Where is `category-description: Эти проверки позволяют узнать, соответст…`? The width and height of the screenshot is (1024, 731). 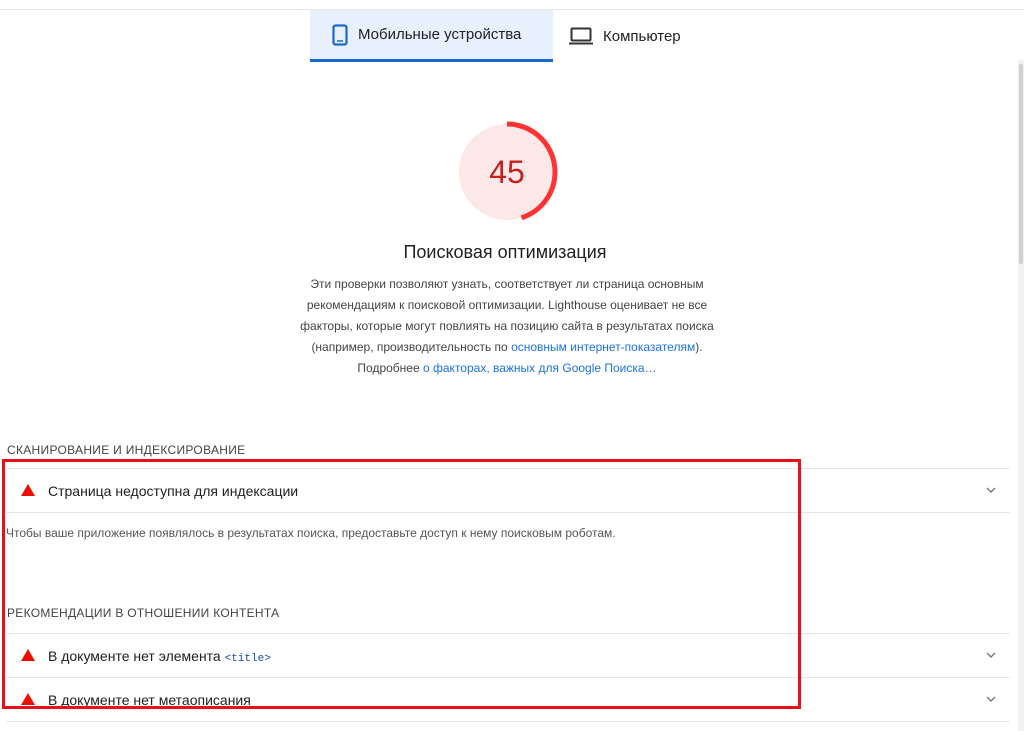
category-description: Эти проверки позволяют узнать, соответст… is located at coordinates (507, 326).